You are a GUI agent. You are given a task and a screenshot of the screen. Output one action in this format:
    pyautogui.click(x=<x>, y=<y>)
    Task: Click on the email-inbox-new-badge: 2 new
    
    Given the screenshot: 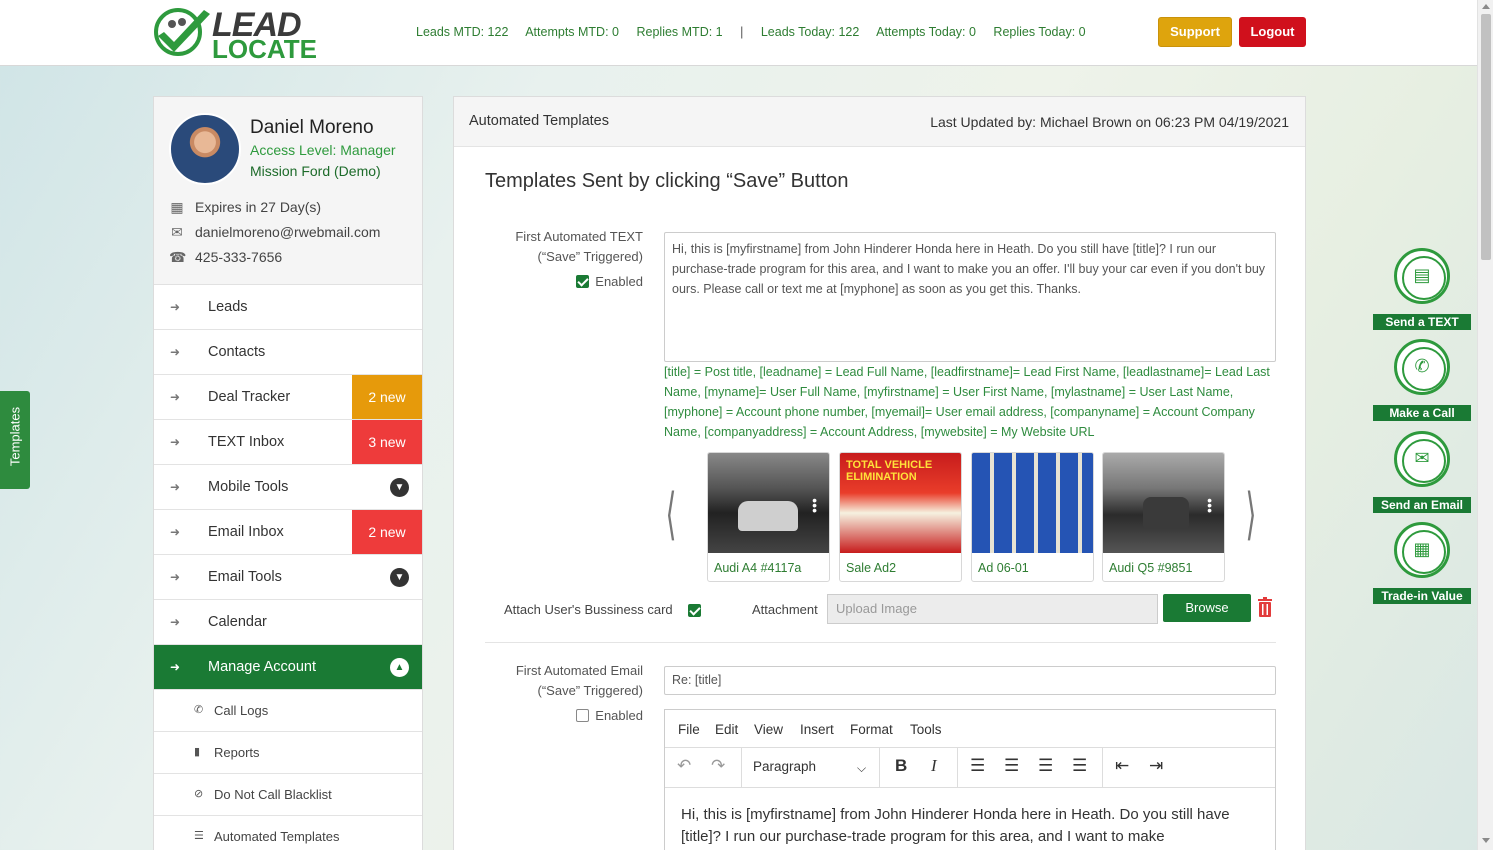 What is the action you would take?
    pyautogui.click(x=387, y=532)
    